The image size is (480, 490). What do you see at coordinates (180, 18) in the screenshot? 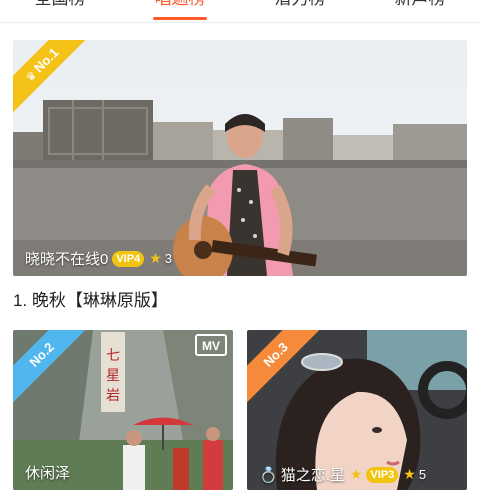
I see `tab-underline` at bounding box center [180, 18].